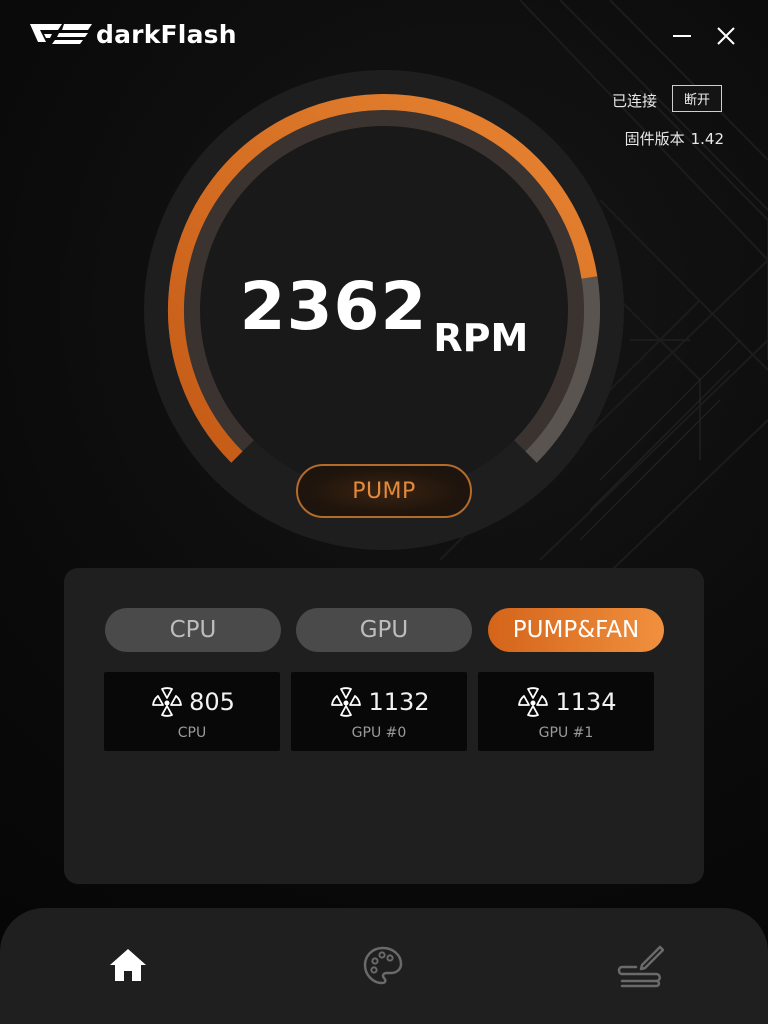  I want to click on tab-cpu: CPU, so click(193, 630).